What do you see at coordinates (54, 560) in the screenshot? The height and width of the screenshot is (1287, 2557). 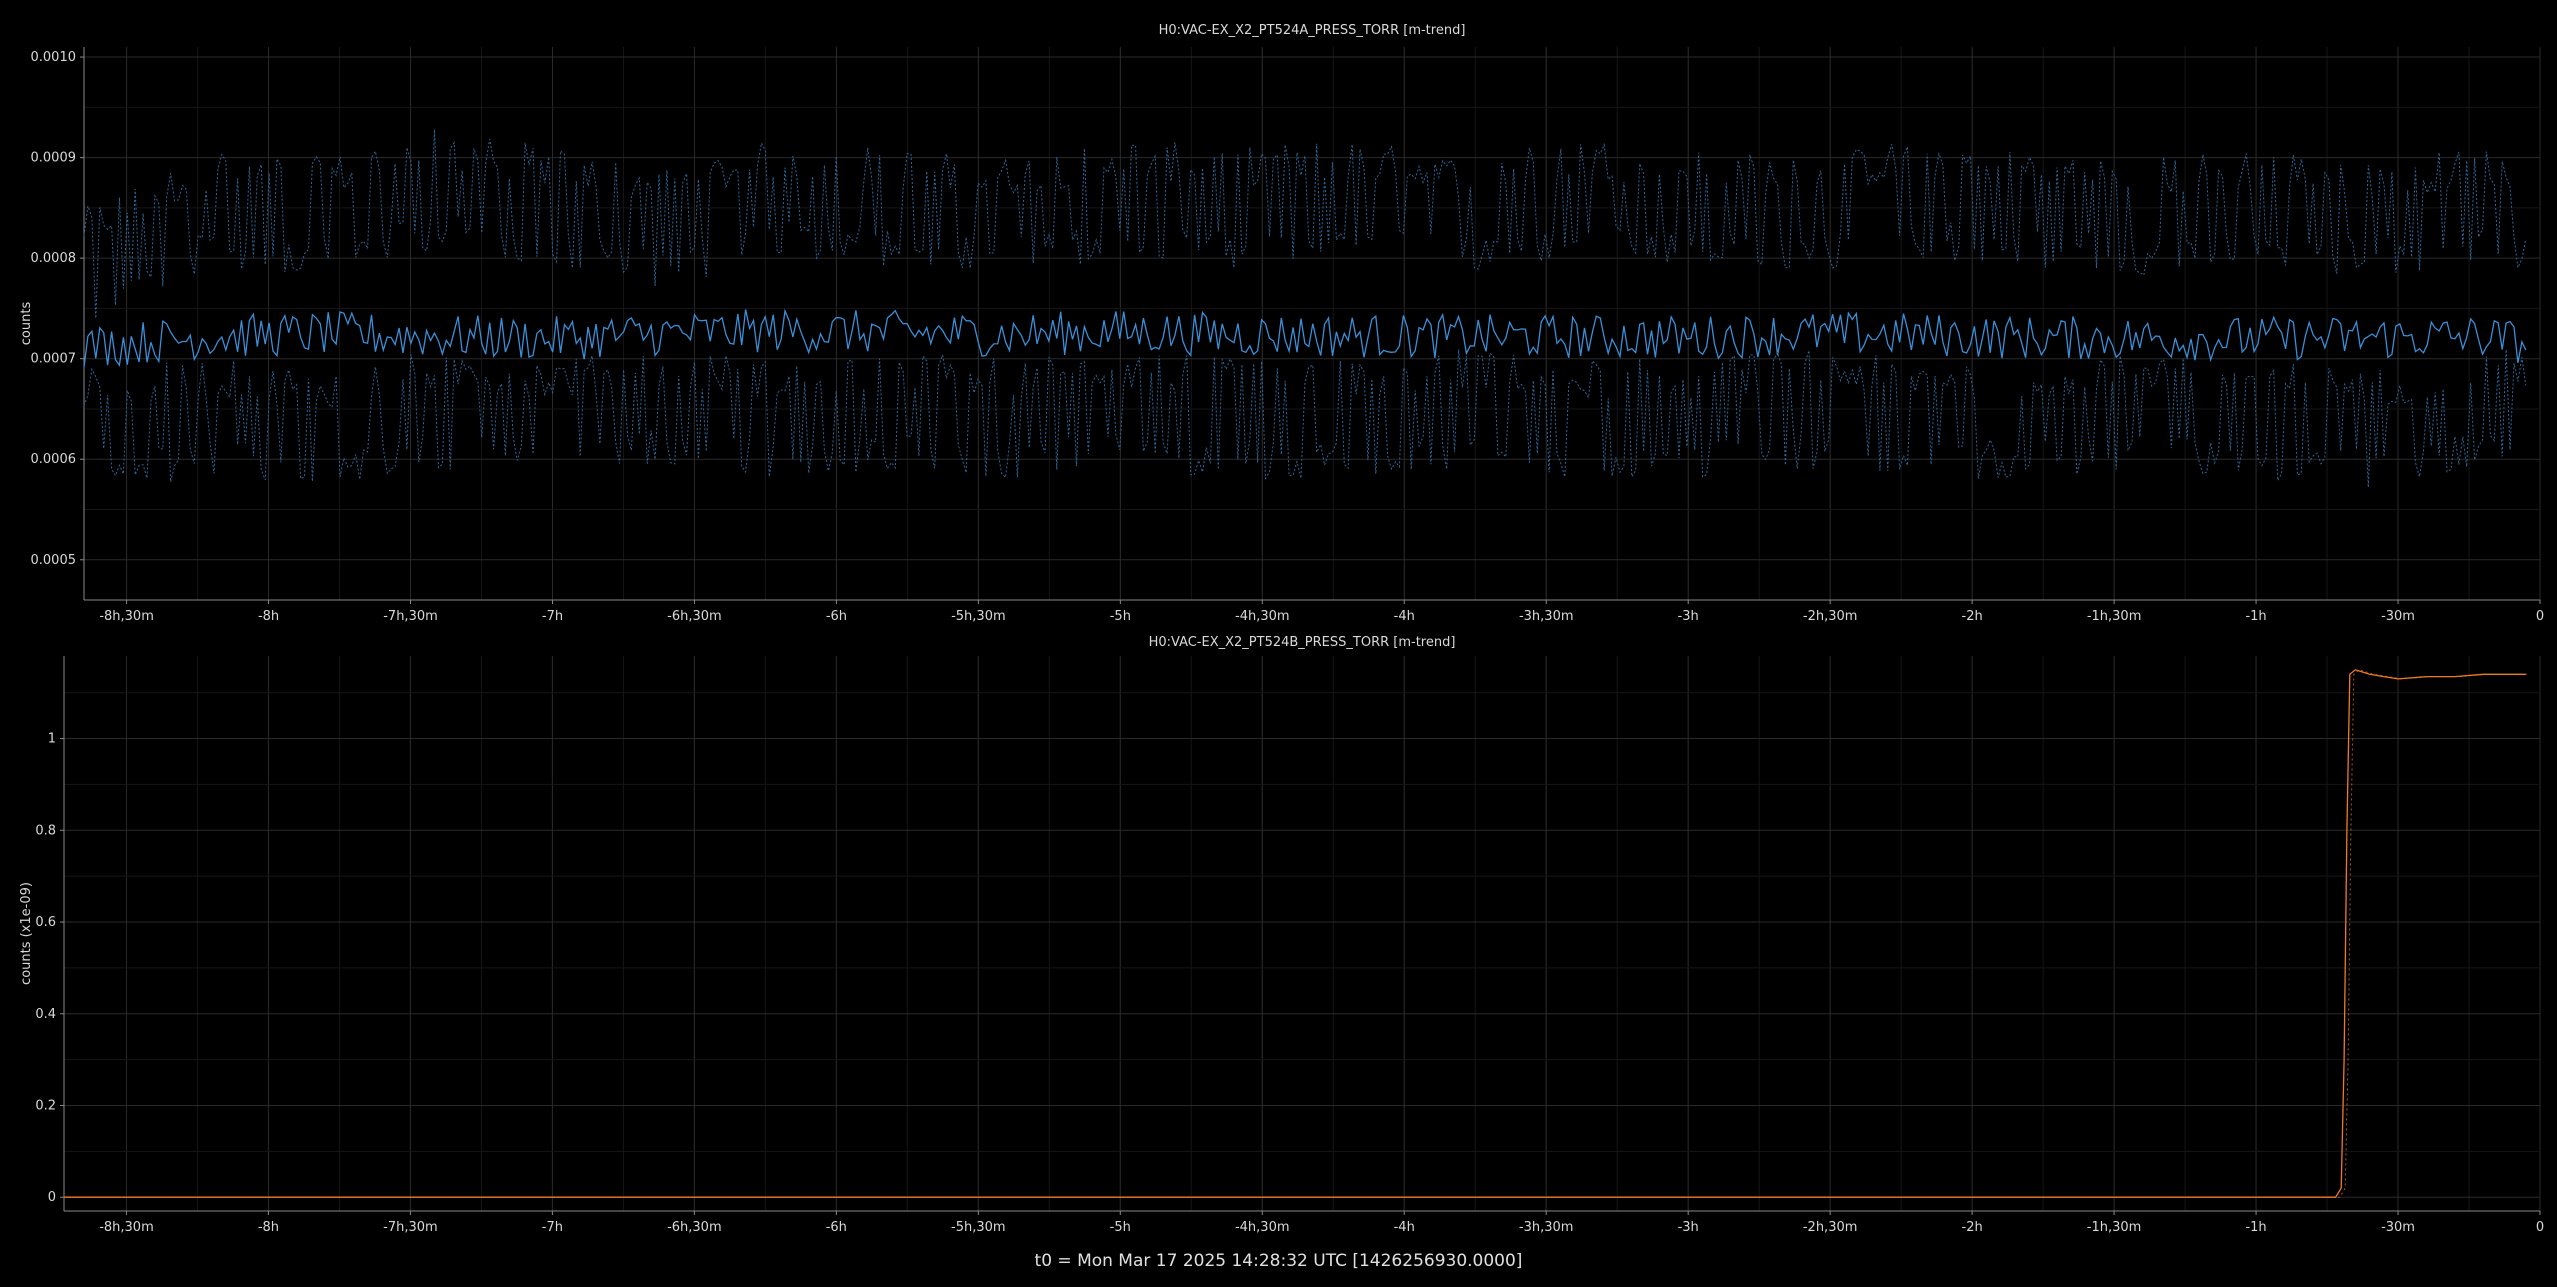 I see `y-tick-label: 0.0005` at bounding box center [54, 560].